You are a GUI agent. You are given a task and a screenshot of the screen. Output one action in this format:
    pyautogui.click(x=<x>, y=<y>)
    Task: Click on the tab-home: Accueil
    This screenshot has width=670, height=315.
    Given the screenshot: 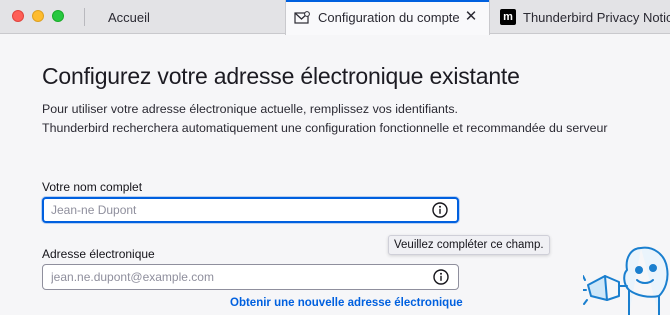 What is the action you would take?
    pyautogui.click(x=185, y=17)
    